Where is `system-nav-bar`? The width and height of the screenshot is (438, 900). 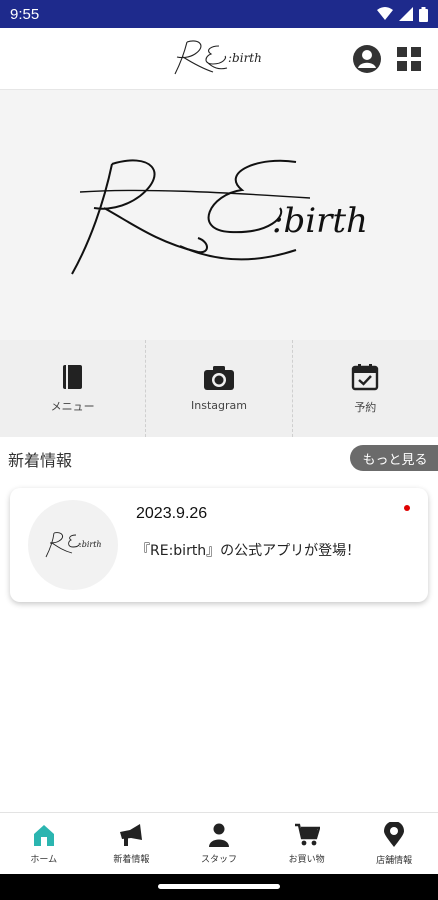
system-nav-bar is located at coordinates (219, 887).